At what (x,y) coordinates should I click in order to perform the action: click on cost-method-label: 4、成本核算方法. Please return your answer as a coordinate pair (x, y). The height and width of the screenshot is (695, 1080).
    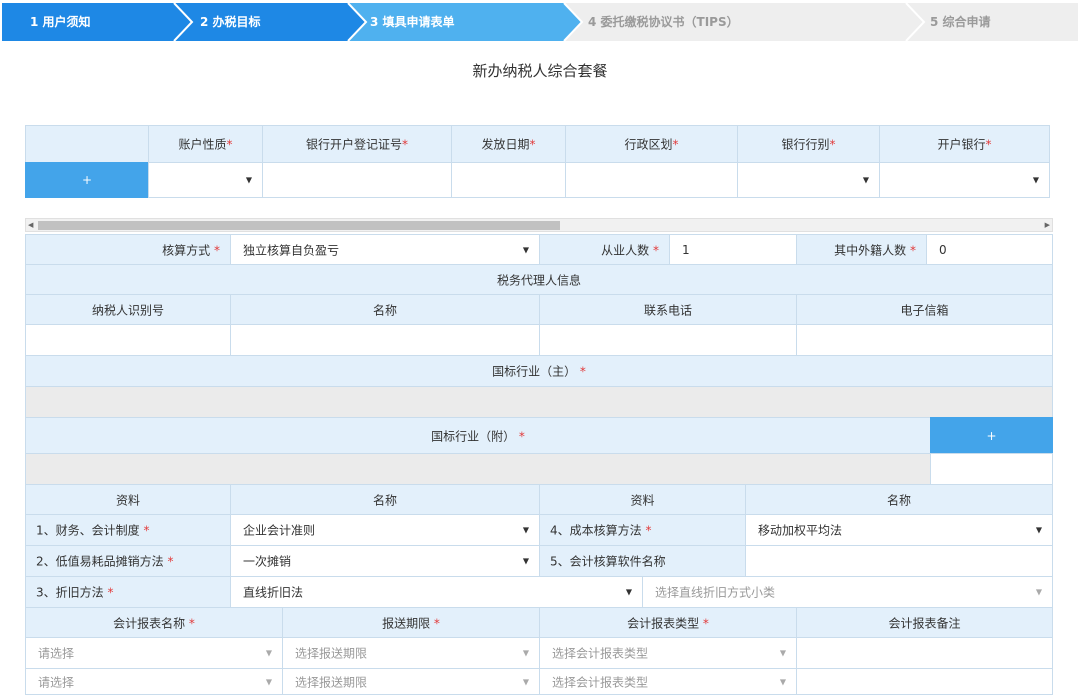
    Looking at the image, I should click on (596, 530).